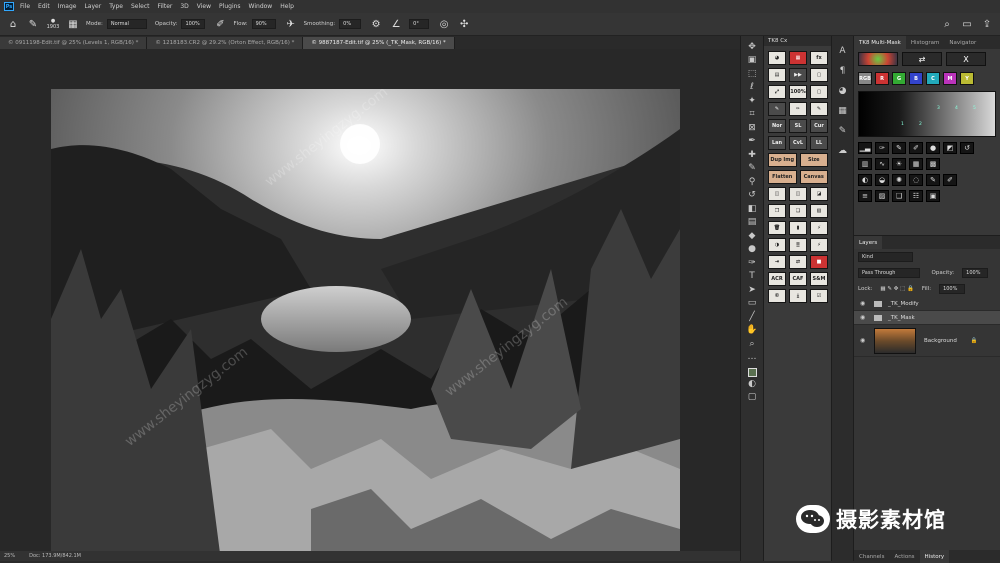 This screenshot has height=563, width=1000. I want to click on tk-ink-icon: ▮, so click(798, 228).